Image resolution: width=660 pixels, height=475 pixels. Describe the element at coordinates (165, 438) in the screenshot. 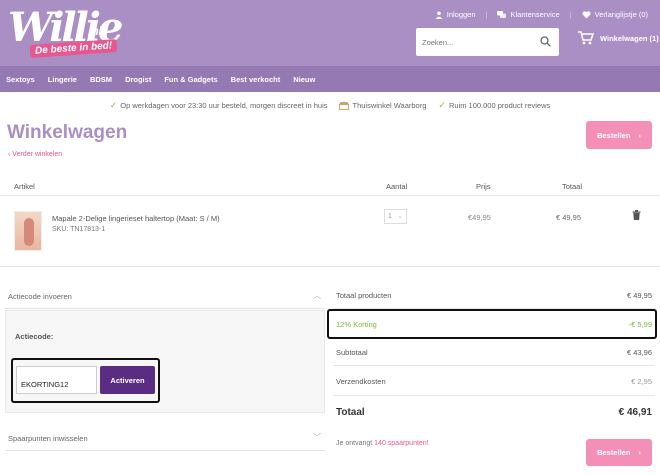

I see `points-toggle: Spaarpunten inwisselen ﹀` at that location.